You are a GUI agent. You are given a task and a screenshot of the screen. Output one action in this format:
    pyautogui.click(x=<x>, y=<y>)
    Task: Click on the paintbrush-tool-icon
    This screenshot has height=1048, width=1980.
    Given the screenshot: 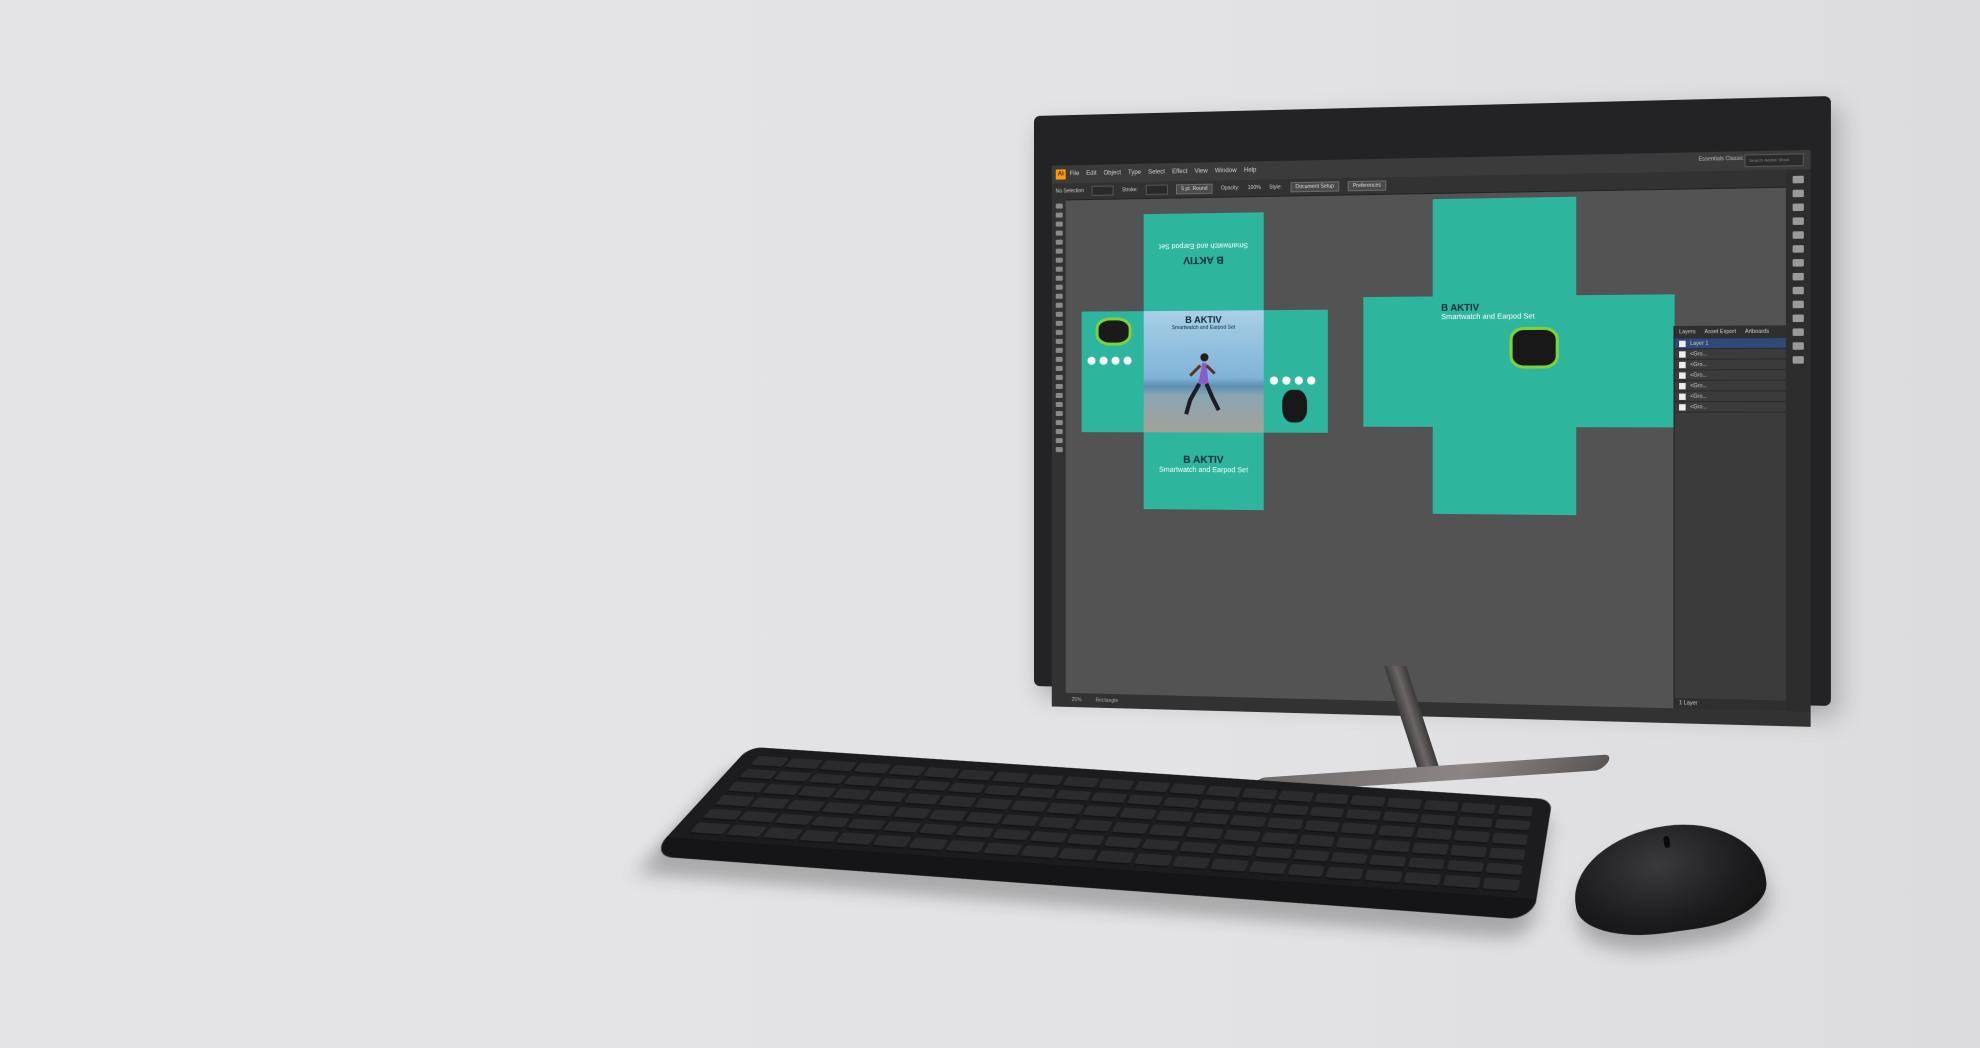 What is the action you would take?
    pyautogui.click(x=1059, y=278)
    